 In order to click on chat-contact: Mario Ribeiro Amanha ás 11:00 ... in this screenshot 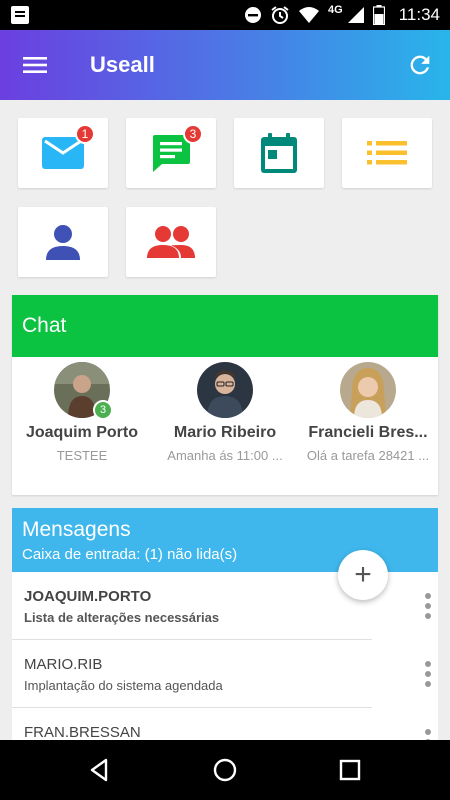, I will do `click(225, 412)`.